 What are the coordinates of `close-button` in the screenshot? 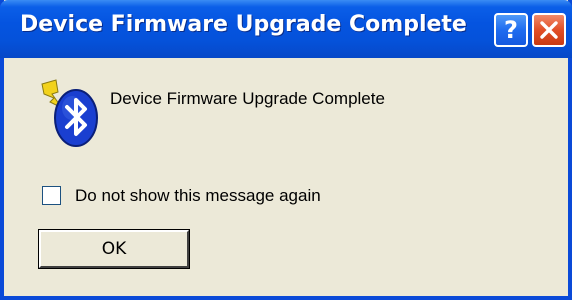 It's located at (549, 30).